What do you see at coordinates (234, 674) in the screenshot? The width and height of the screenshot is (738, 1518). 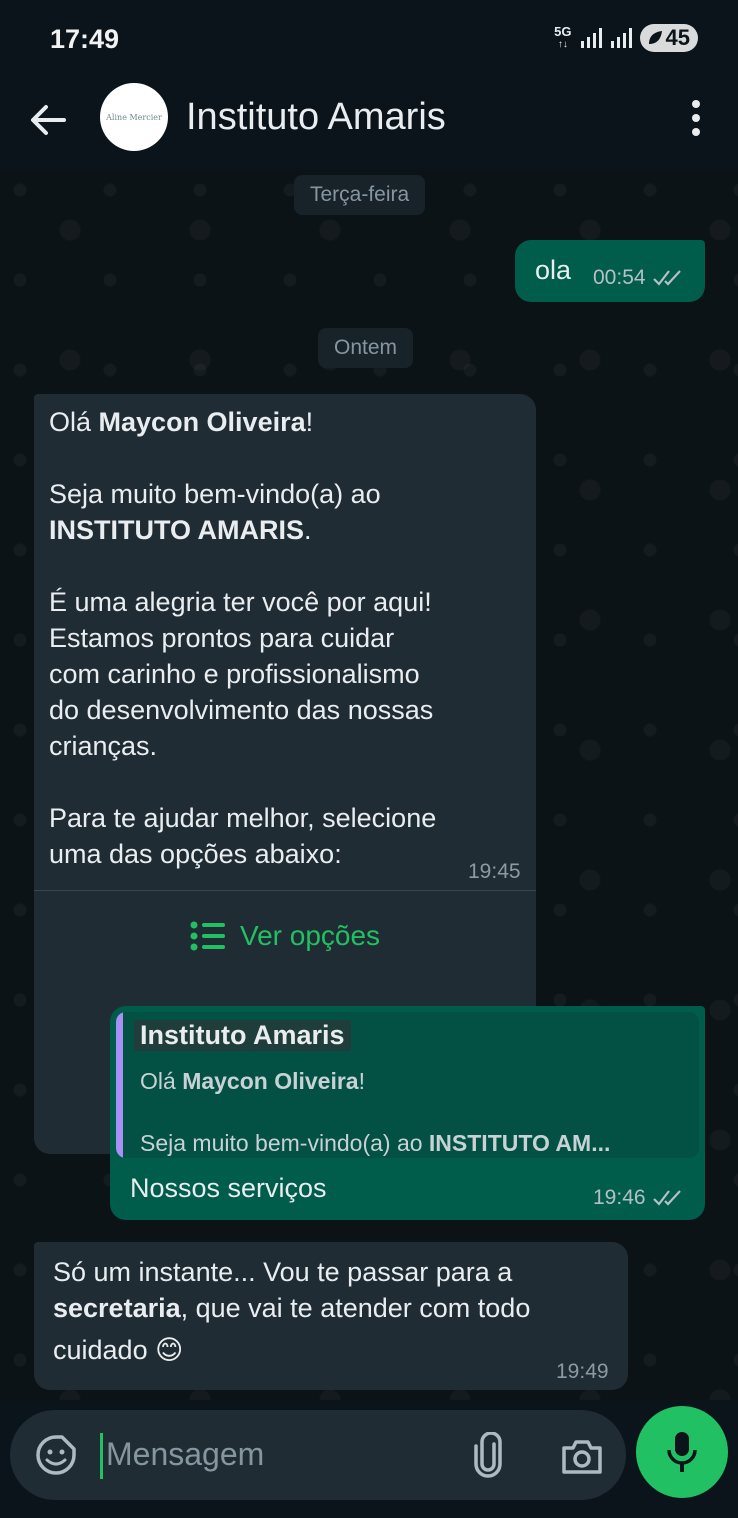 I see `message-line: com carinho e profissionalismo` at bounding box center [234, 674].